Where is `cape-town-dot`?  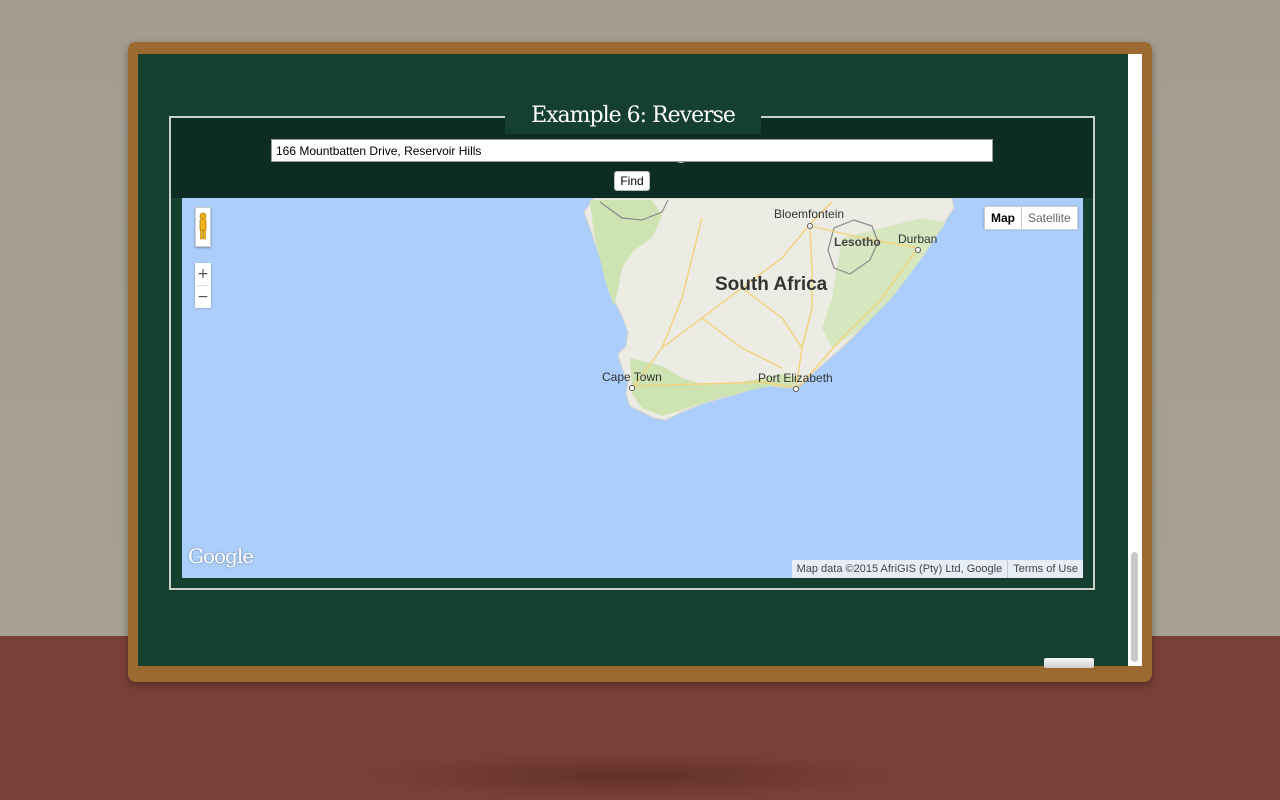 cape-town-dot is located at coordinates (632, 388).